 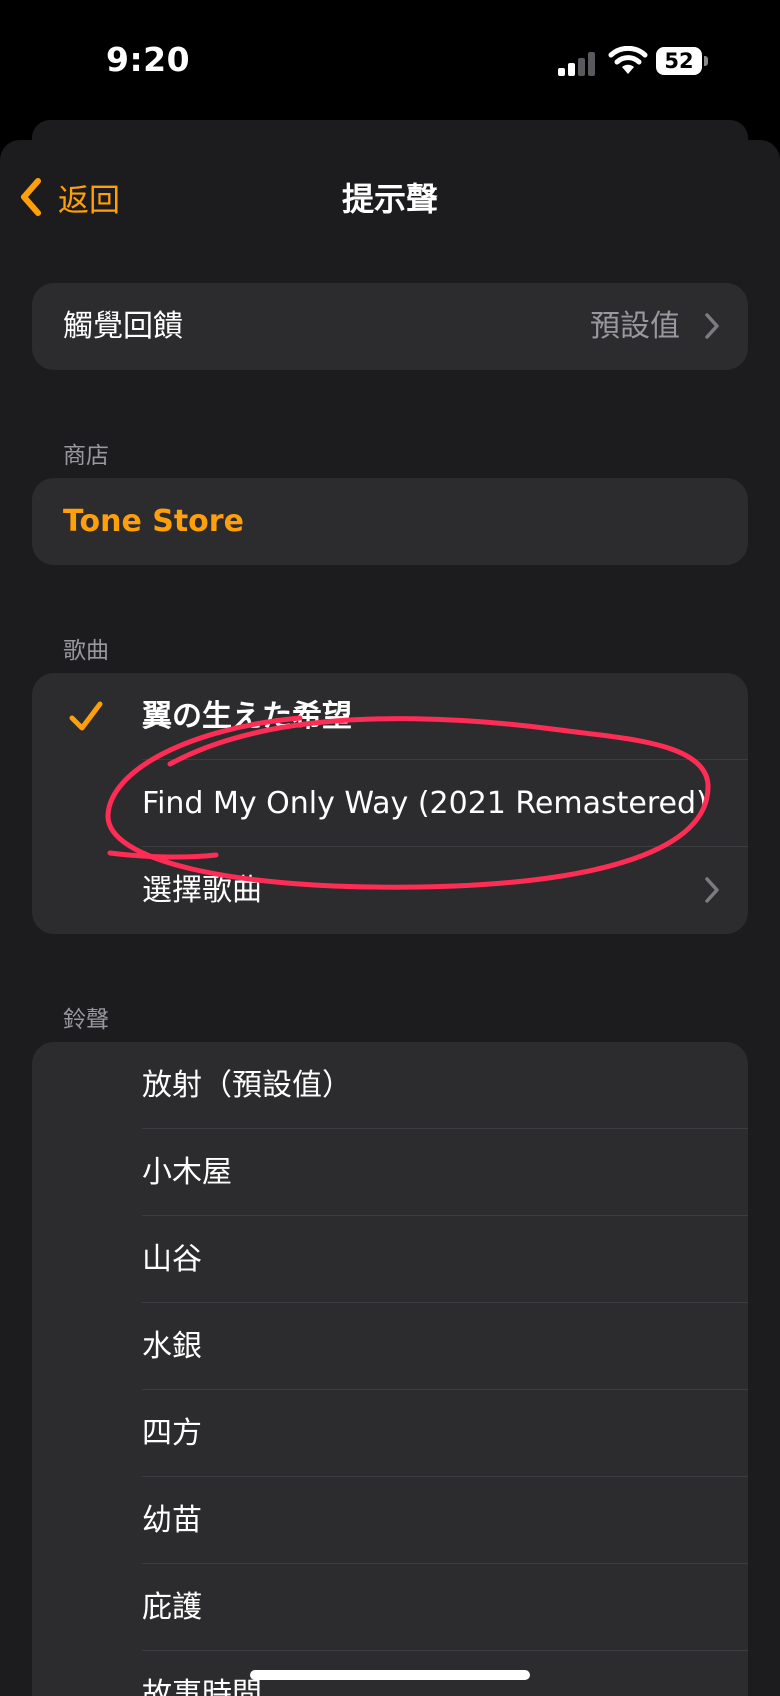 I want to click on ringtone-row: 放射（預設值）, so click(x=390, y=1085).